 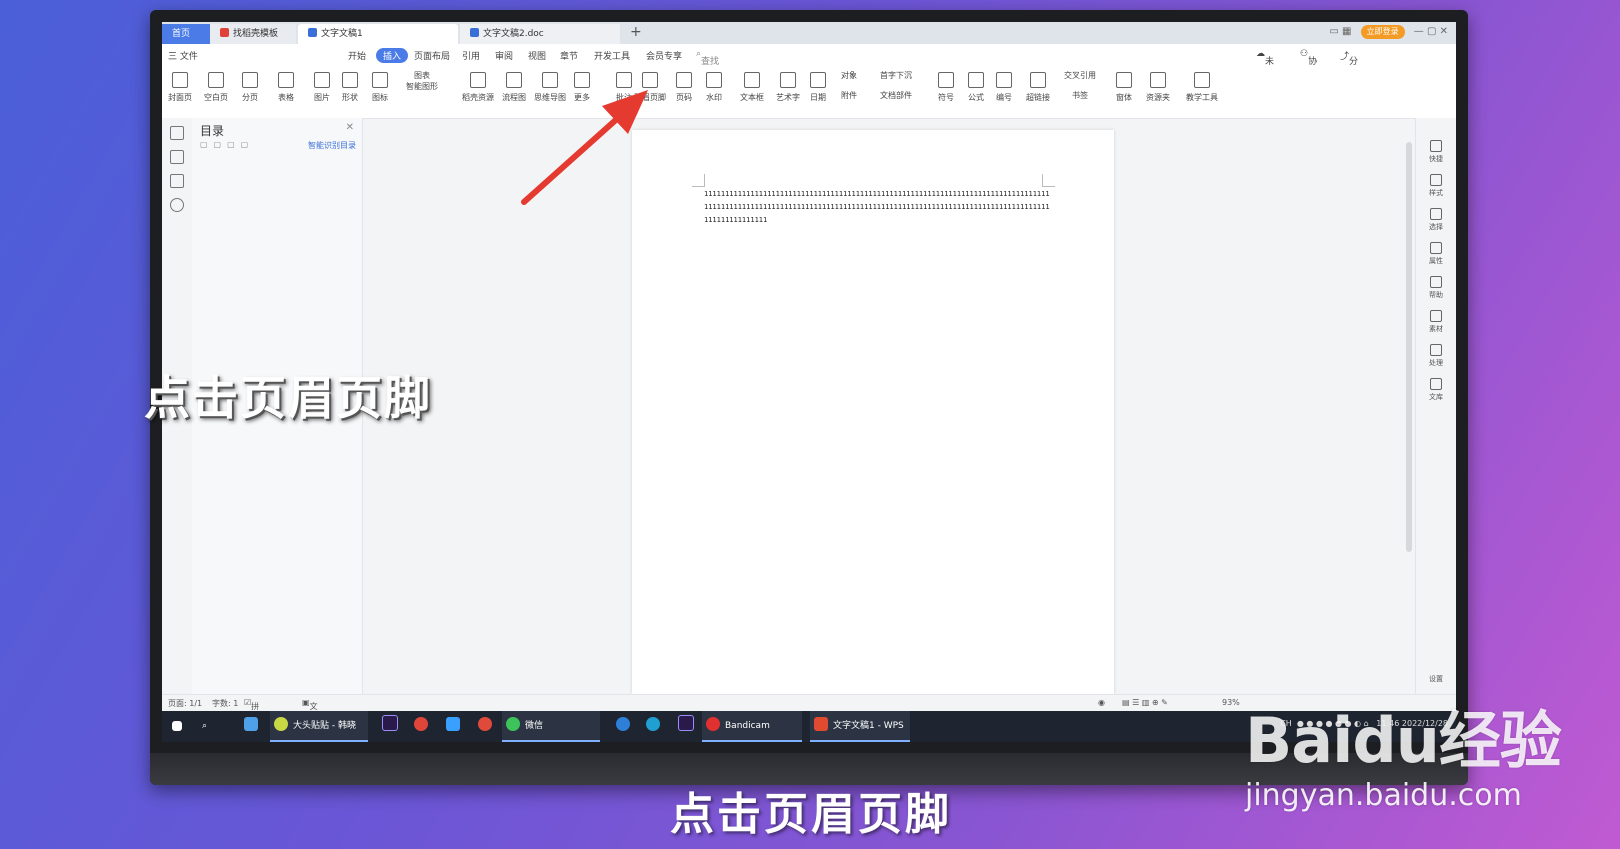 I want to click on rt-properties: 属性, so click(x=1436, y=254).